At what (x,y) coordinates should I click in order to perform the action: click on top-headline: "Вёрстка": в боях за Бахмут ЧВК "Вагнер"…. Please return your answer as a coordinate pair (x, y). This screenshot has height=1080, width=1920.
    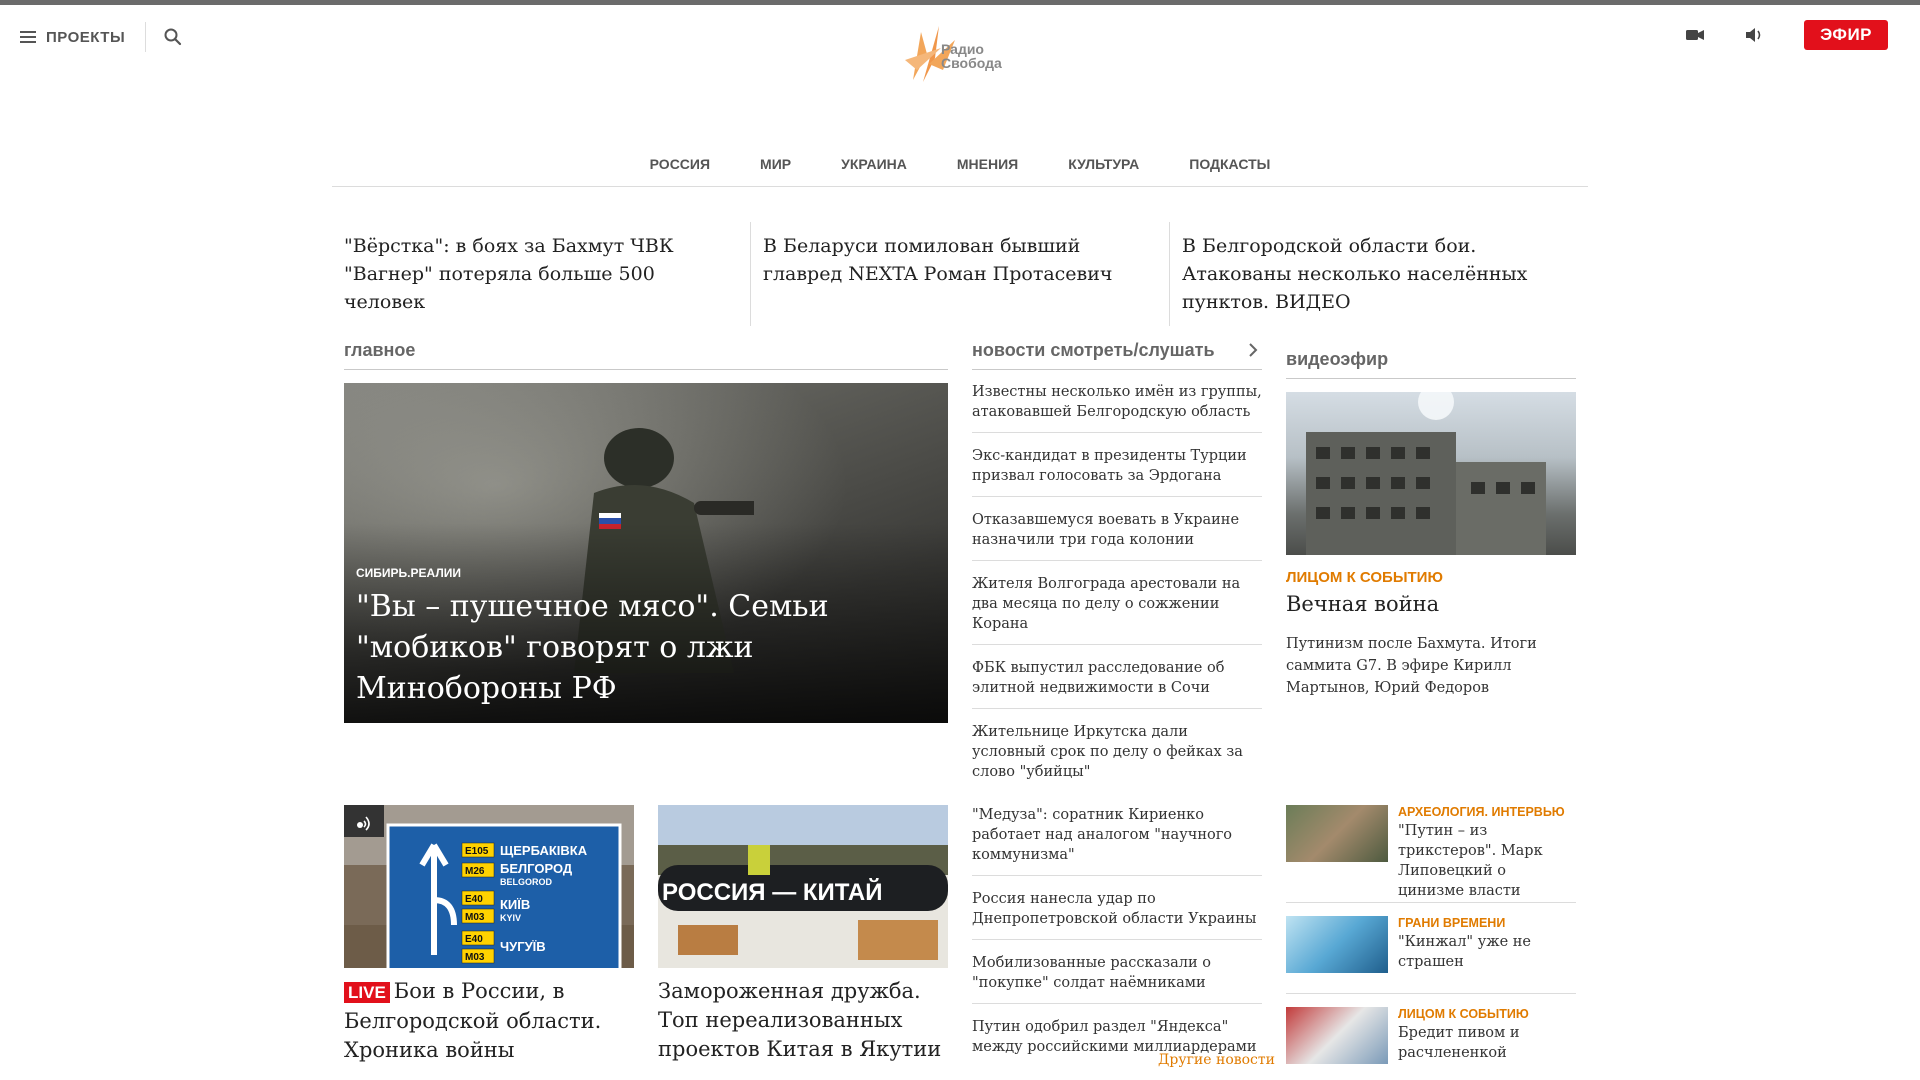
    Looking at the image, I should click on (541, 274).